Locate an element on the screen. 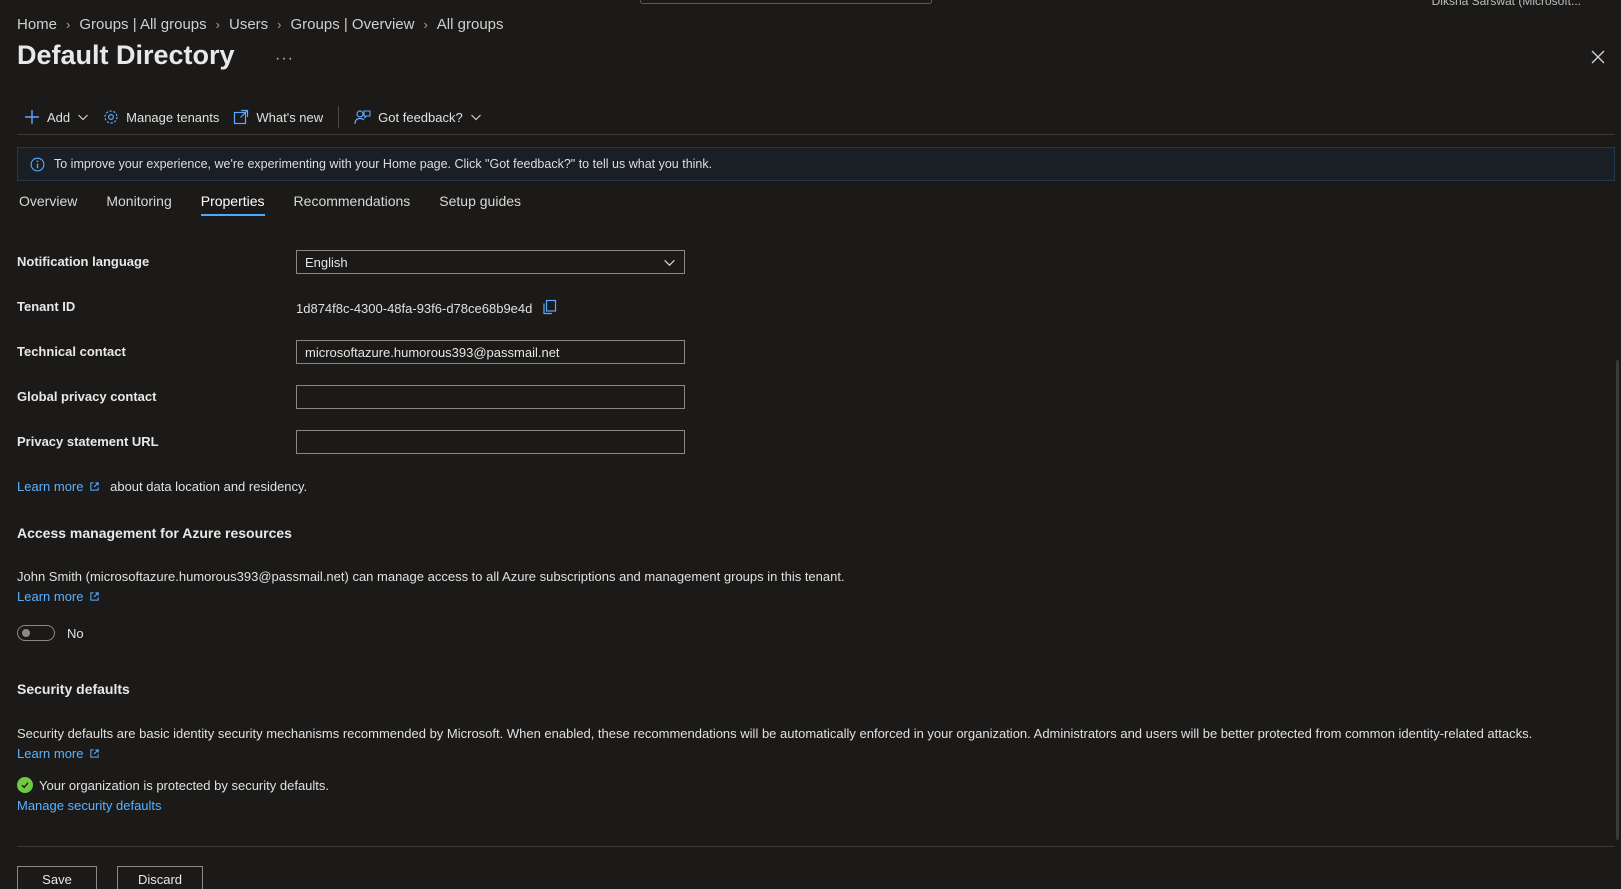  security-defaults-heading: Security defaults is located at coordinates (73, 689).